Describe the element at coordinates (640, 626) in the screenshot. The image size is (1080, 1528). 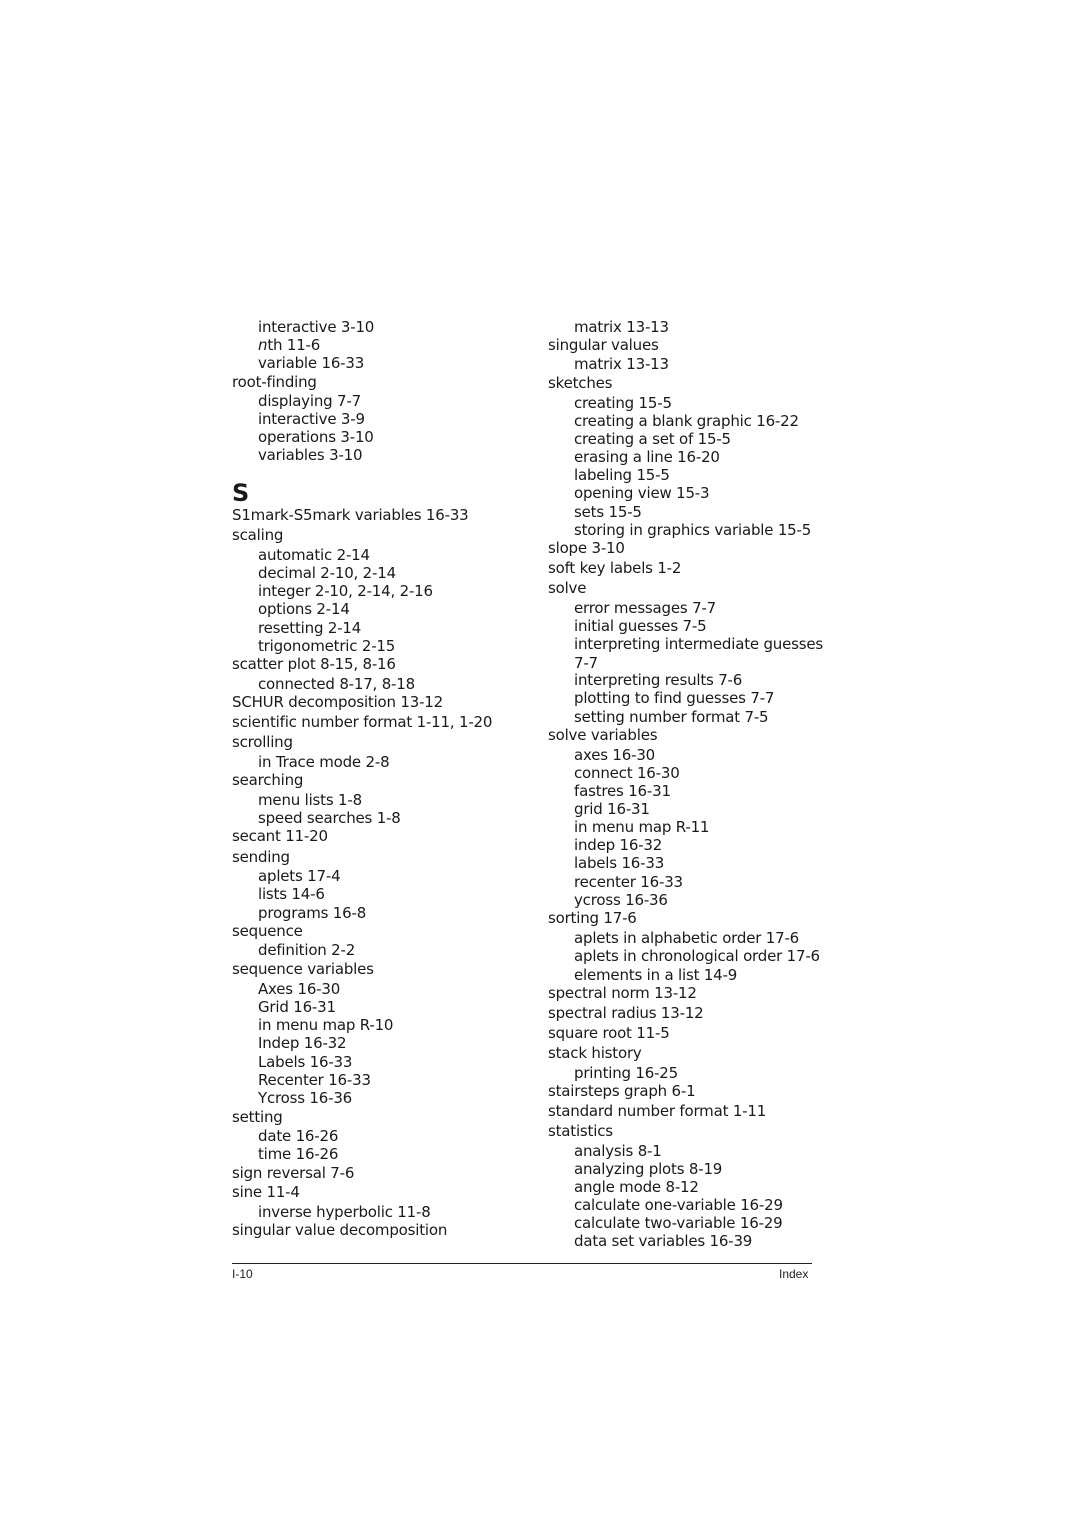
I see `index-subentry: initial guesses 7-5` at that location.